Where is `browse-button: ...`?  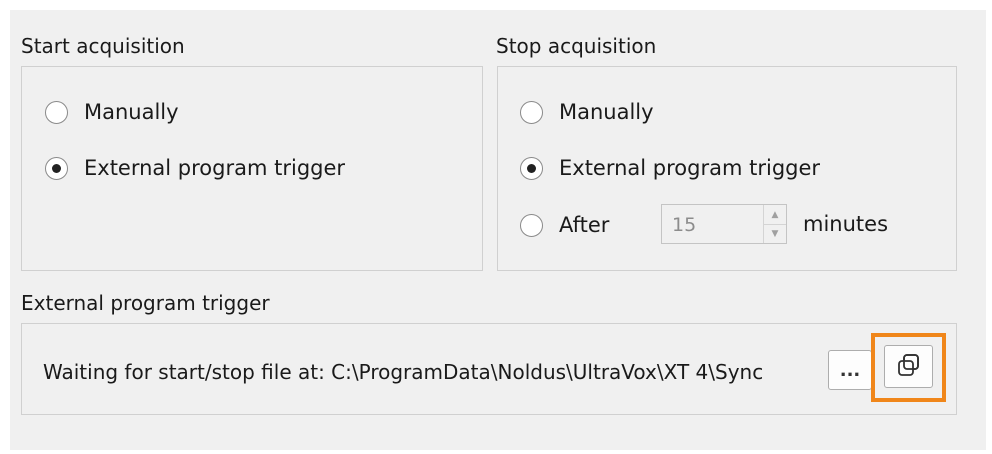 browse-button: ... is located at coordinates (850, 370).